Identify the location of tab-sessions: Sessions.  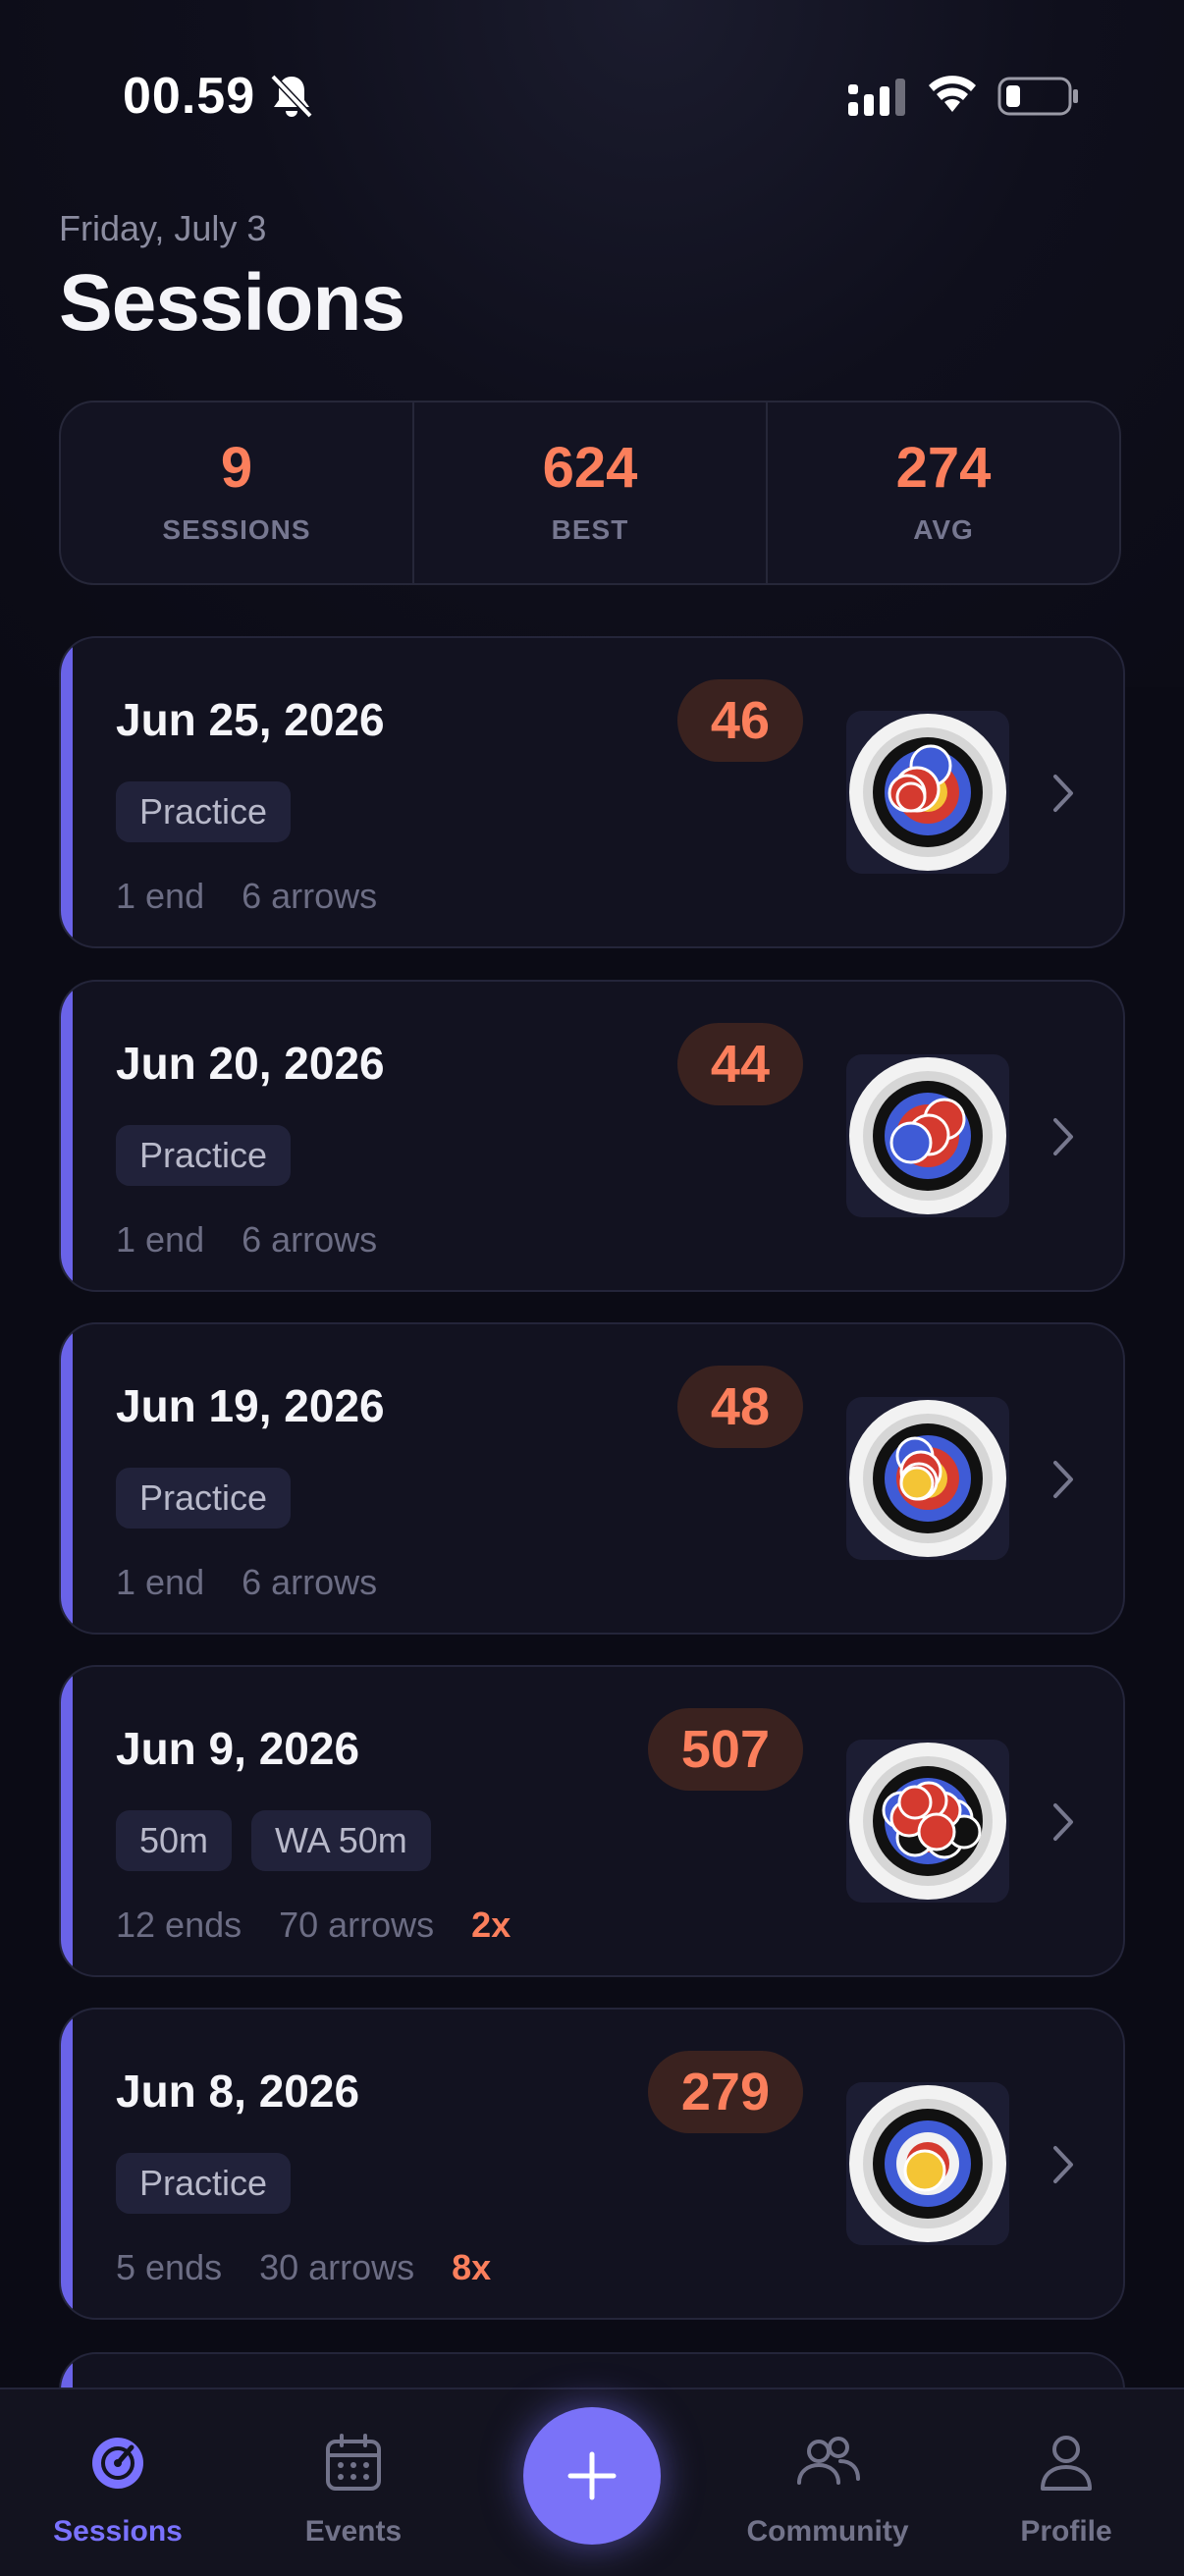
(118, 2489).